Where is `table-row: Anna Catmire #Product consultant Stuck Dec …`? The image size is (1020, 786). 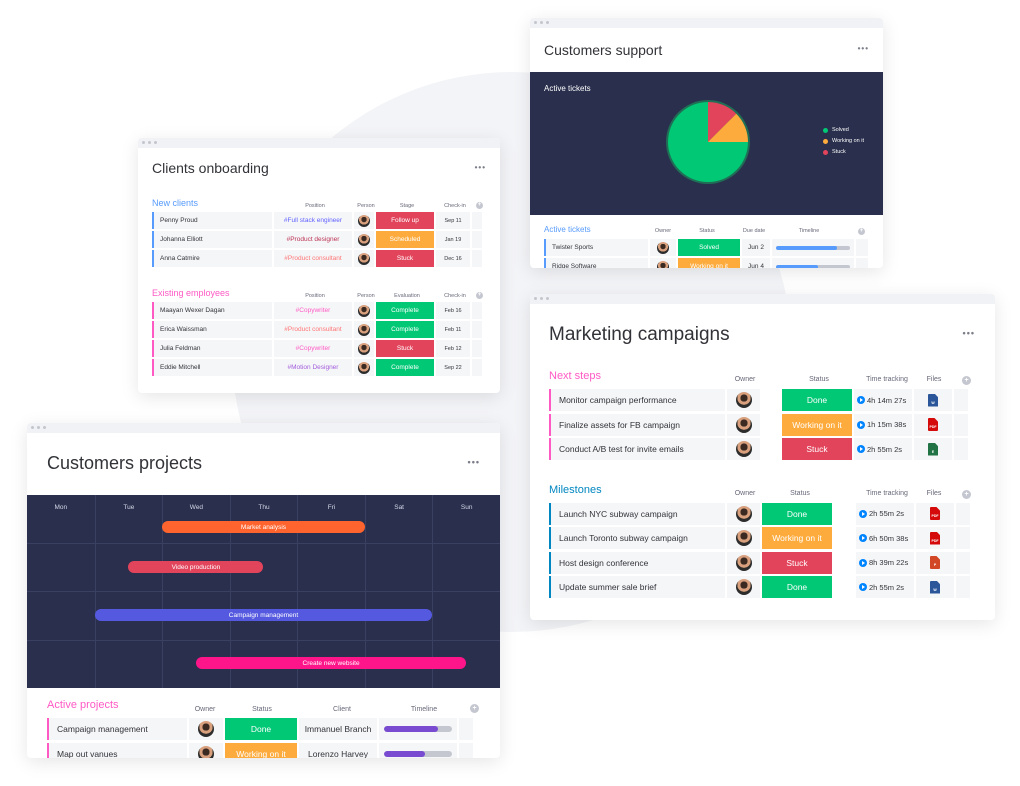
table-row: Anna Catmire #Product consultant Stuck Dec … is located at coordinates (317, 258).